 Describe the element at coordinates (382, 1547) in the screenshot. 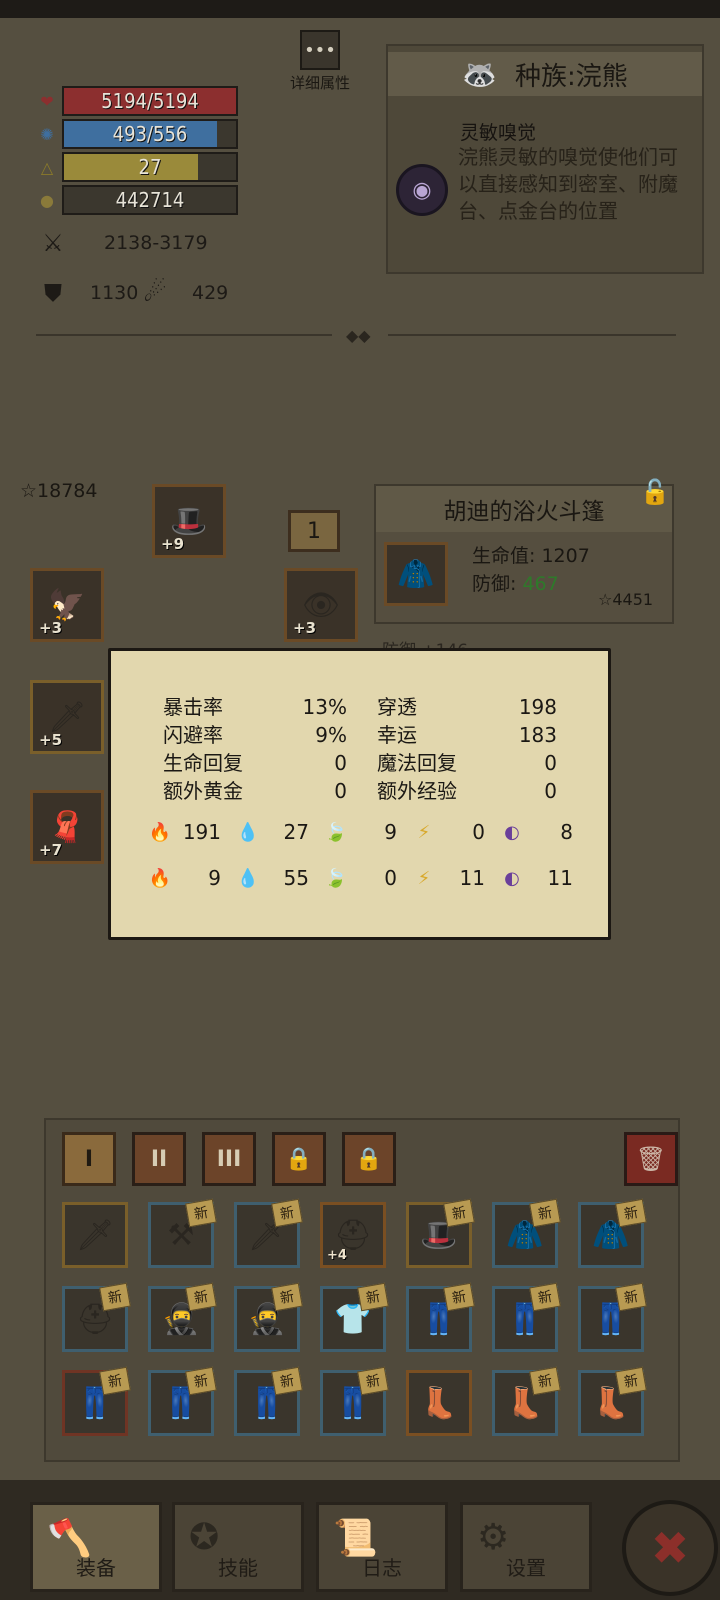

I see `nav-log-button: 📜 日志` at that location.